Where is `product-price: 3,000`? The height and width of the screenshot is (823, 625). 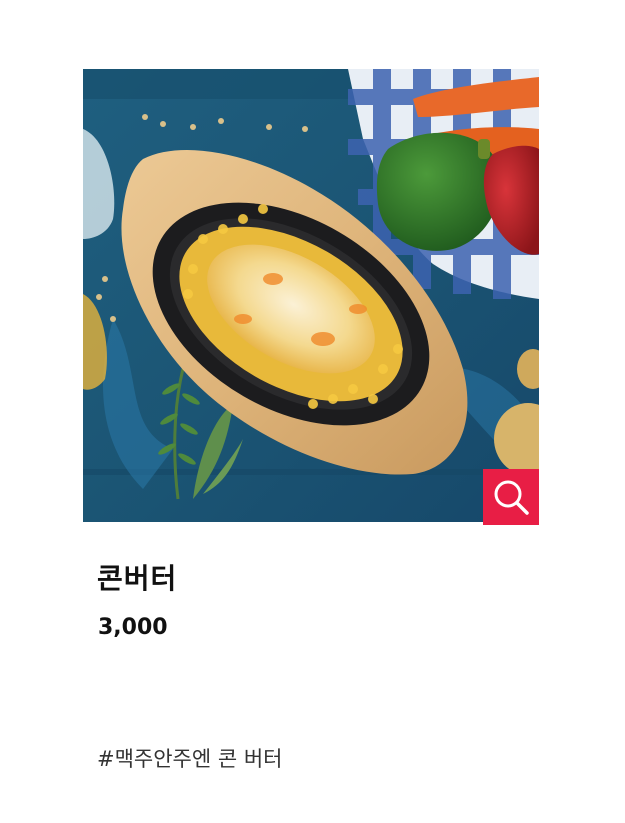 product-price: 3,000 is located at coordinates (133, 627).